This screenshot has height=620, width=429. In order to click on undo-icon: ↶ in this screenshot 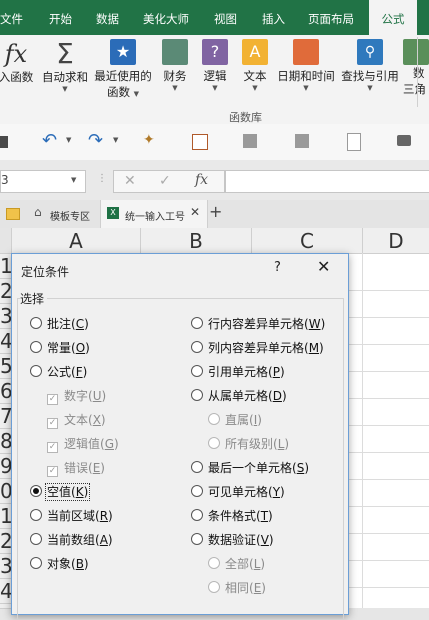, I will do `click(49, 140)`.